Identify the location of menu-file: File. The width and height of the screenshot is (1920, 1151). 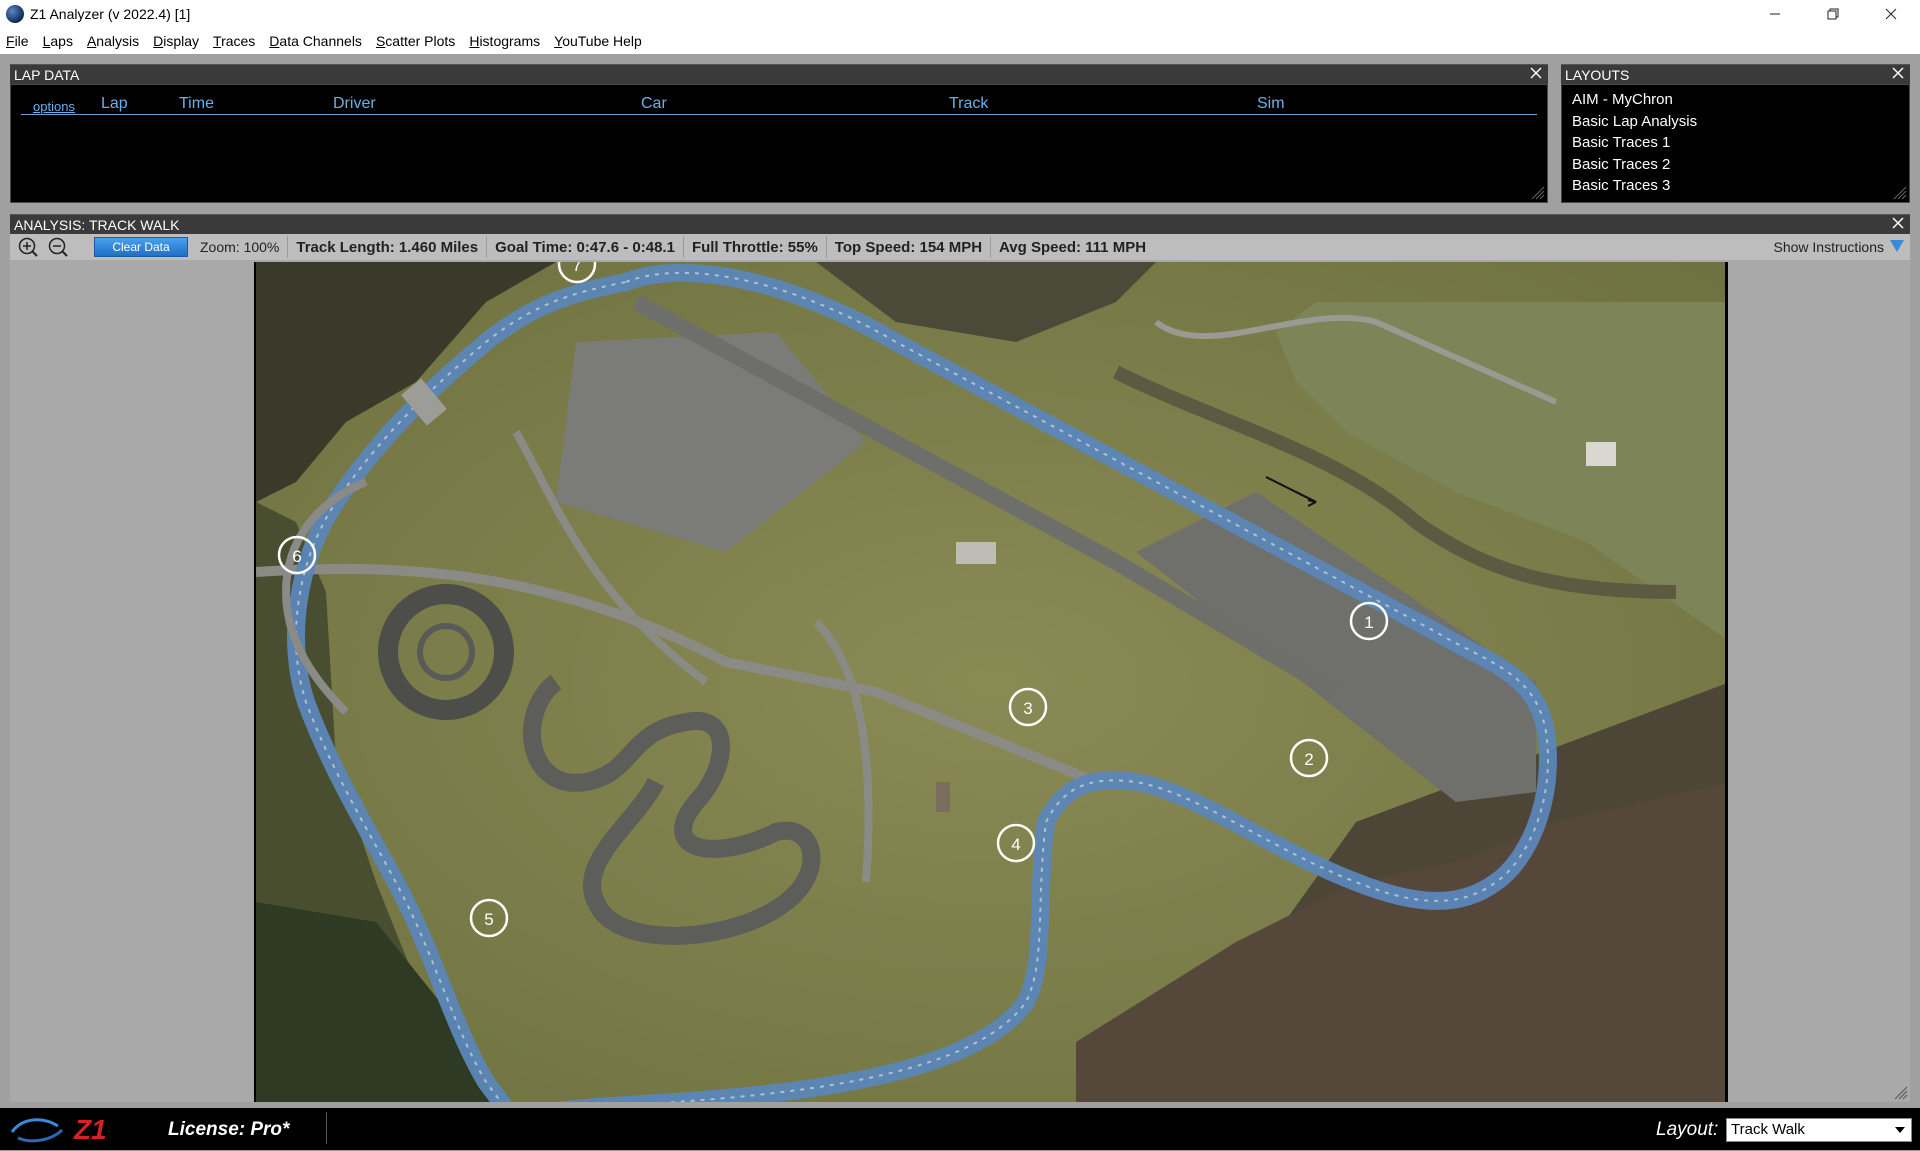
(17, 41).